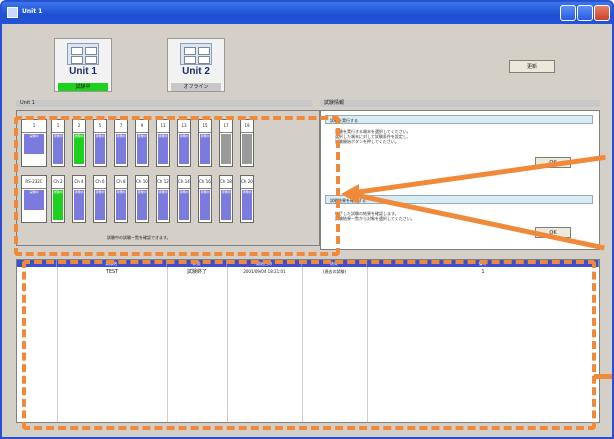  I want to click on title-bar: Unit 1, so click(307, 13).